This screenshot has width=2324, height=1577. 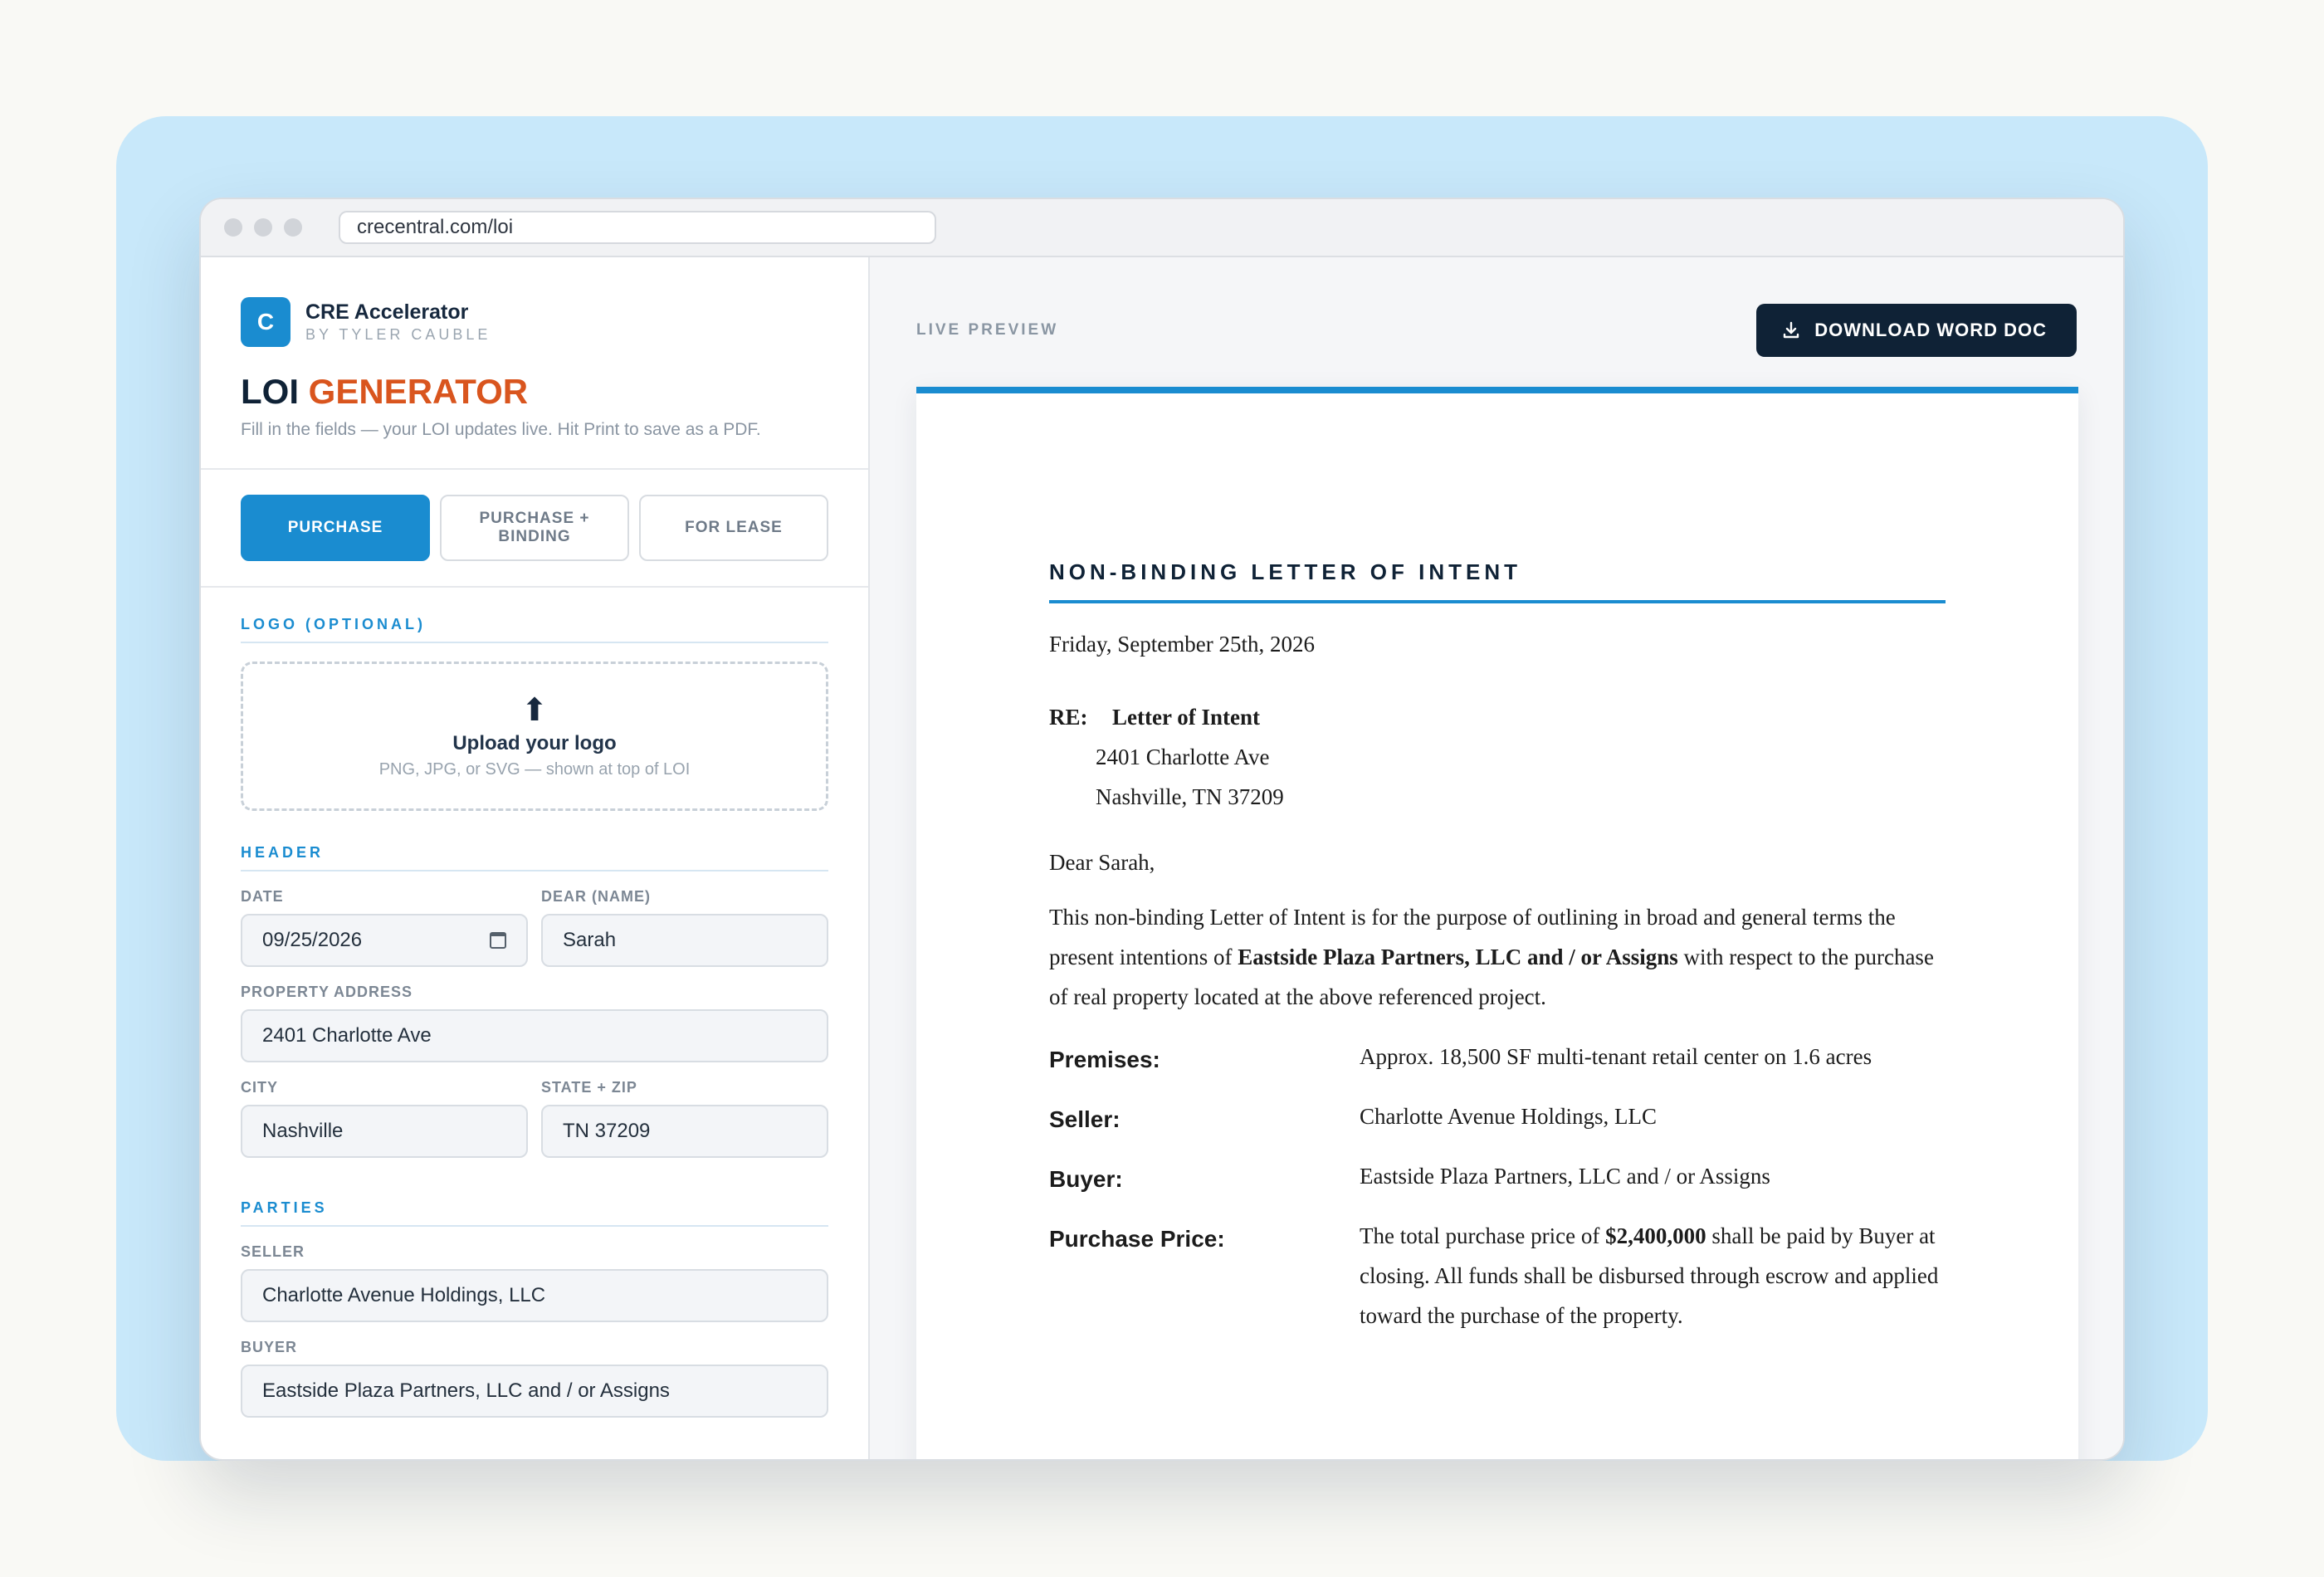 What do you see at coordinates (303, 1131) in the screenshot?
I see `city-value: Nashville` at bounding box center [303, 1131].